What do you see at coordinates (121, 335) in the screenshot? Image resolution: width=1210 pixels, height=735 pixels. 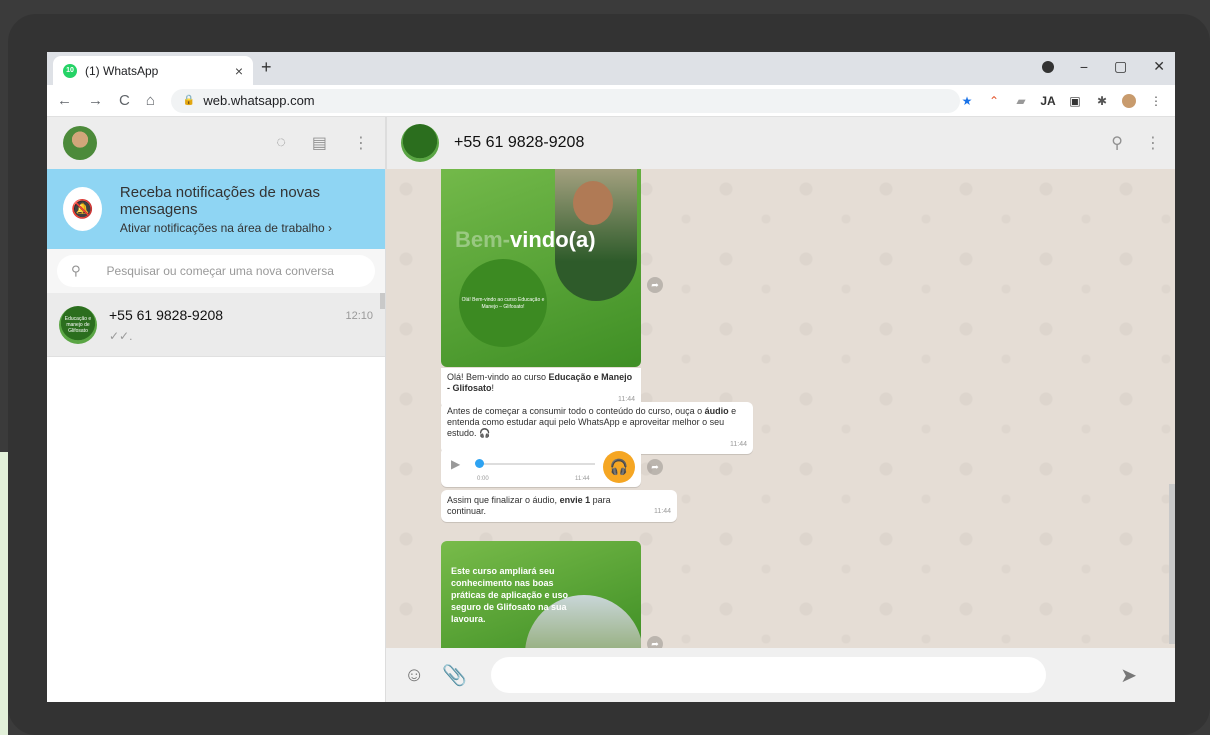 I see `chat-preview: ✓✓.` at bounding box center [121, 335].